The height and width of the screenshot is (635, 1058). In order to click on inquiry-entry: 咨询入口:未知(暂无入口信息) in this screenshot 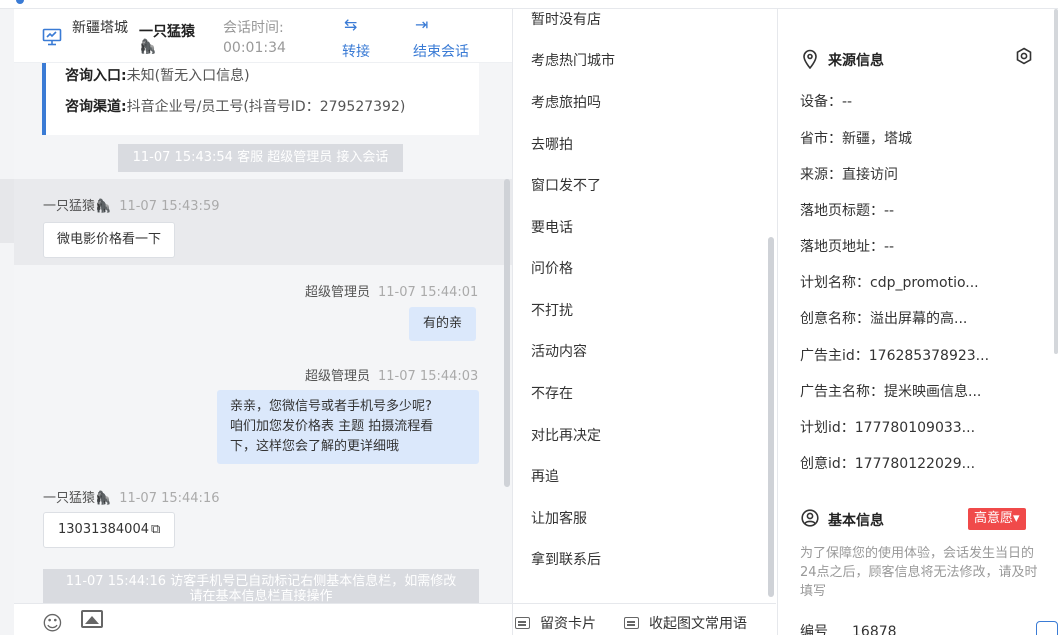, I will do `click(157, 75)`.